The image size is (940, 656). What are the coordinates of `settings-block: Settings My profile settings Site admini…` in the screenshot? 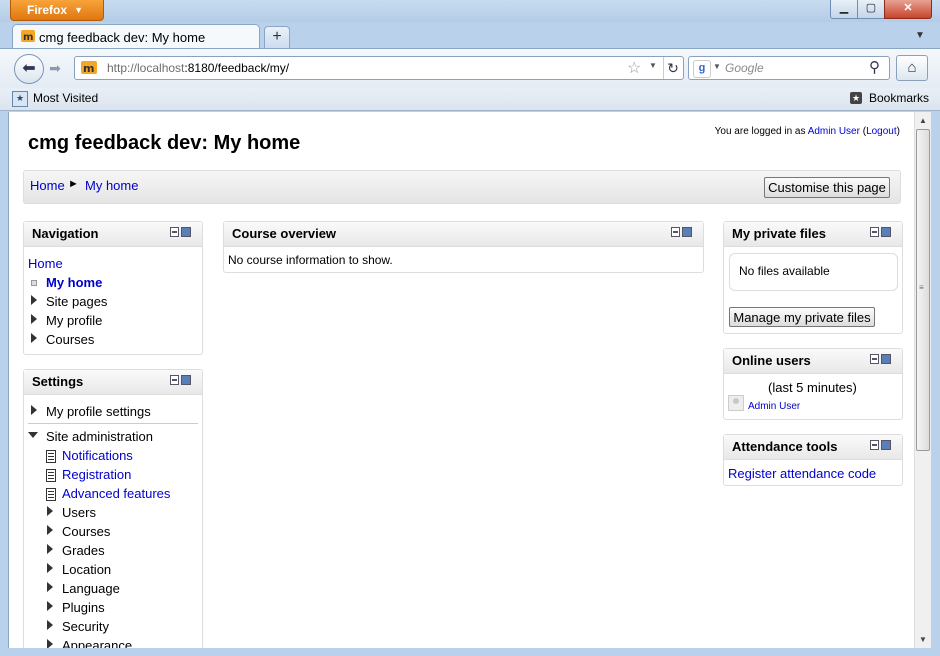 It's located at (113, 508).